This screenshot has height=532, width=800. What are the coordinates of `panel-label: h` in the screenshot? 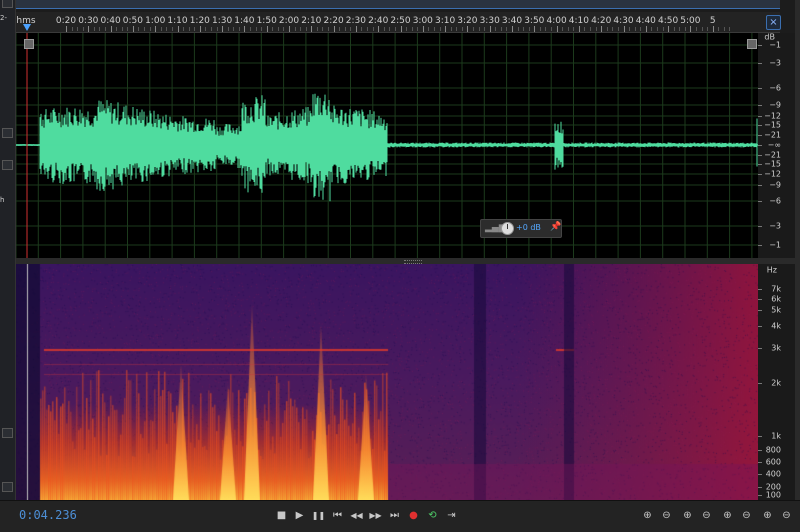 It's located at (2, 200).